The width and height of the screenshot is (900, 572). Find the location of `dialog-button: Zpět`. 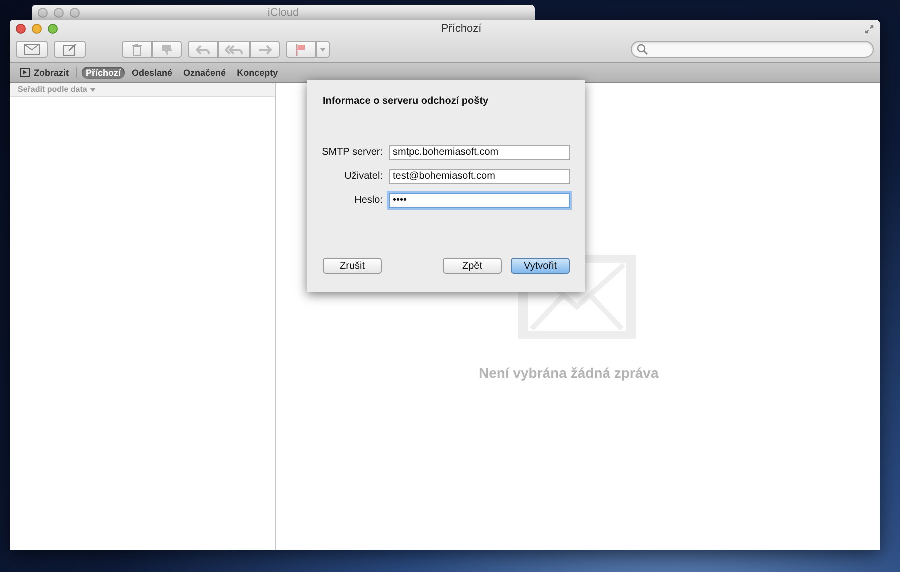

dialog-button: Zpět is located at coordinates (472, 266).